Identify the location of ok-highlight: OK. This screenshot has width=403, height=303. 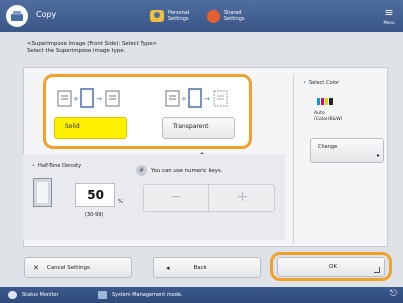
(331, 266).